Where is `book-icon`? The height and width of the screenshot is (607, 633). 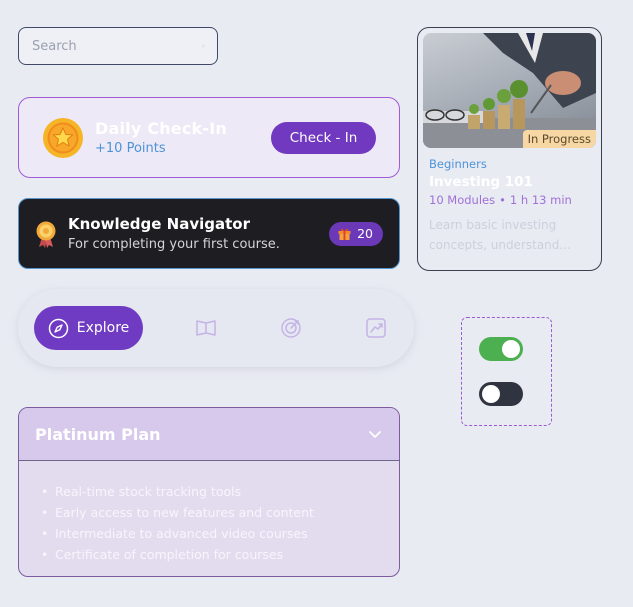
book-icon is located at coordinates (206, 328).